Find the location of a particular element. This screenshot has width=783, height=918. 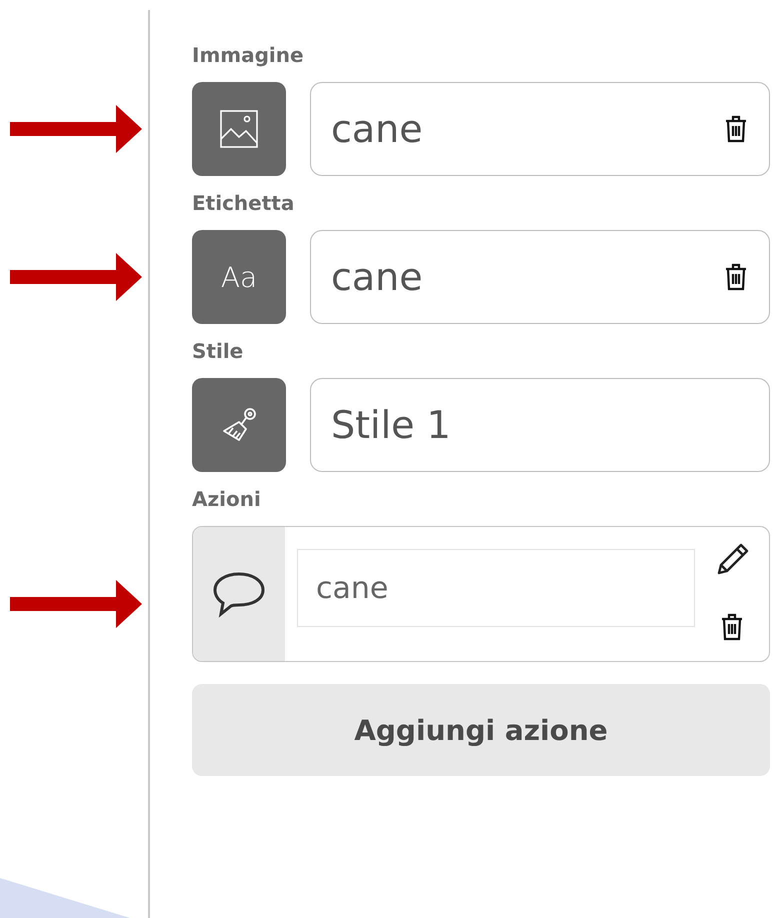

brush-type-icon is located at coordinates (239, 425).